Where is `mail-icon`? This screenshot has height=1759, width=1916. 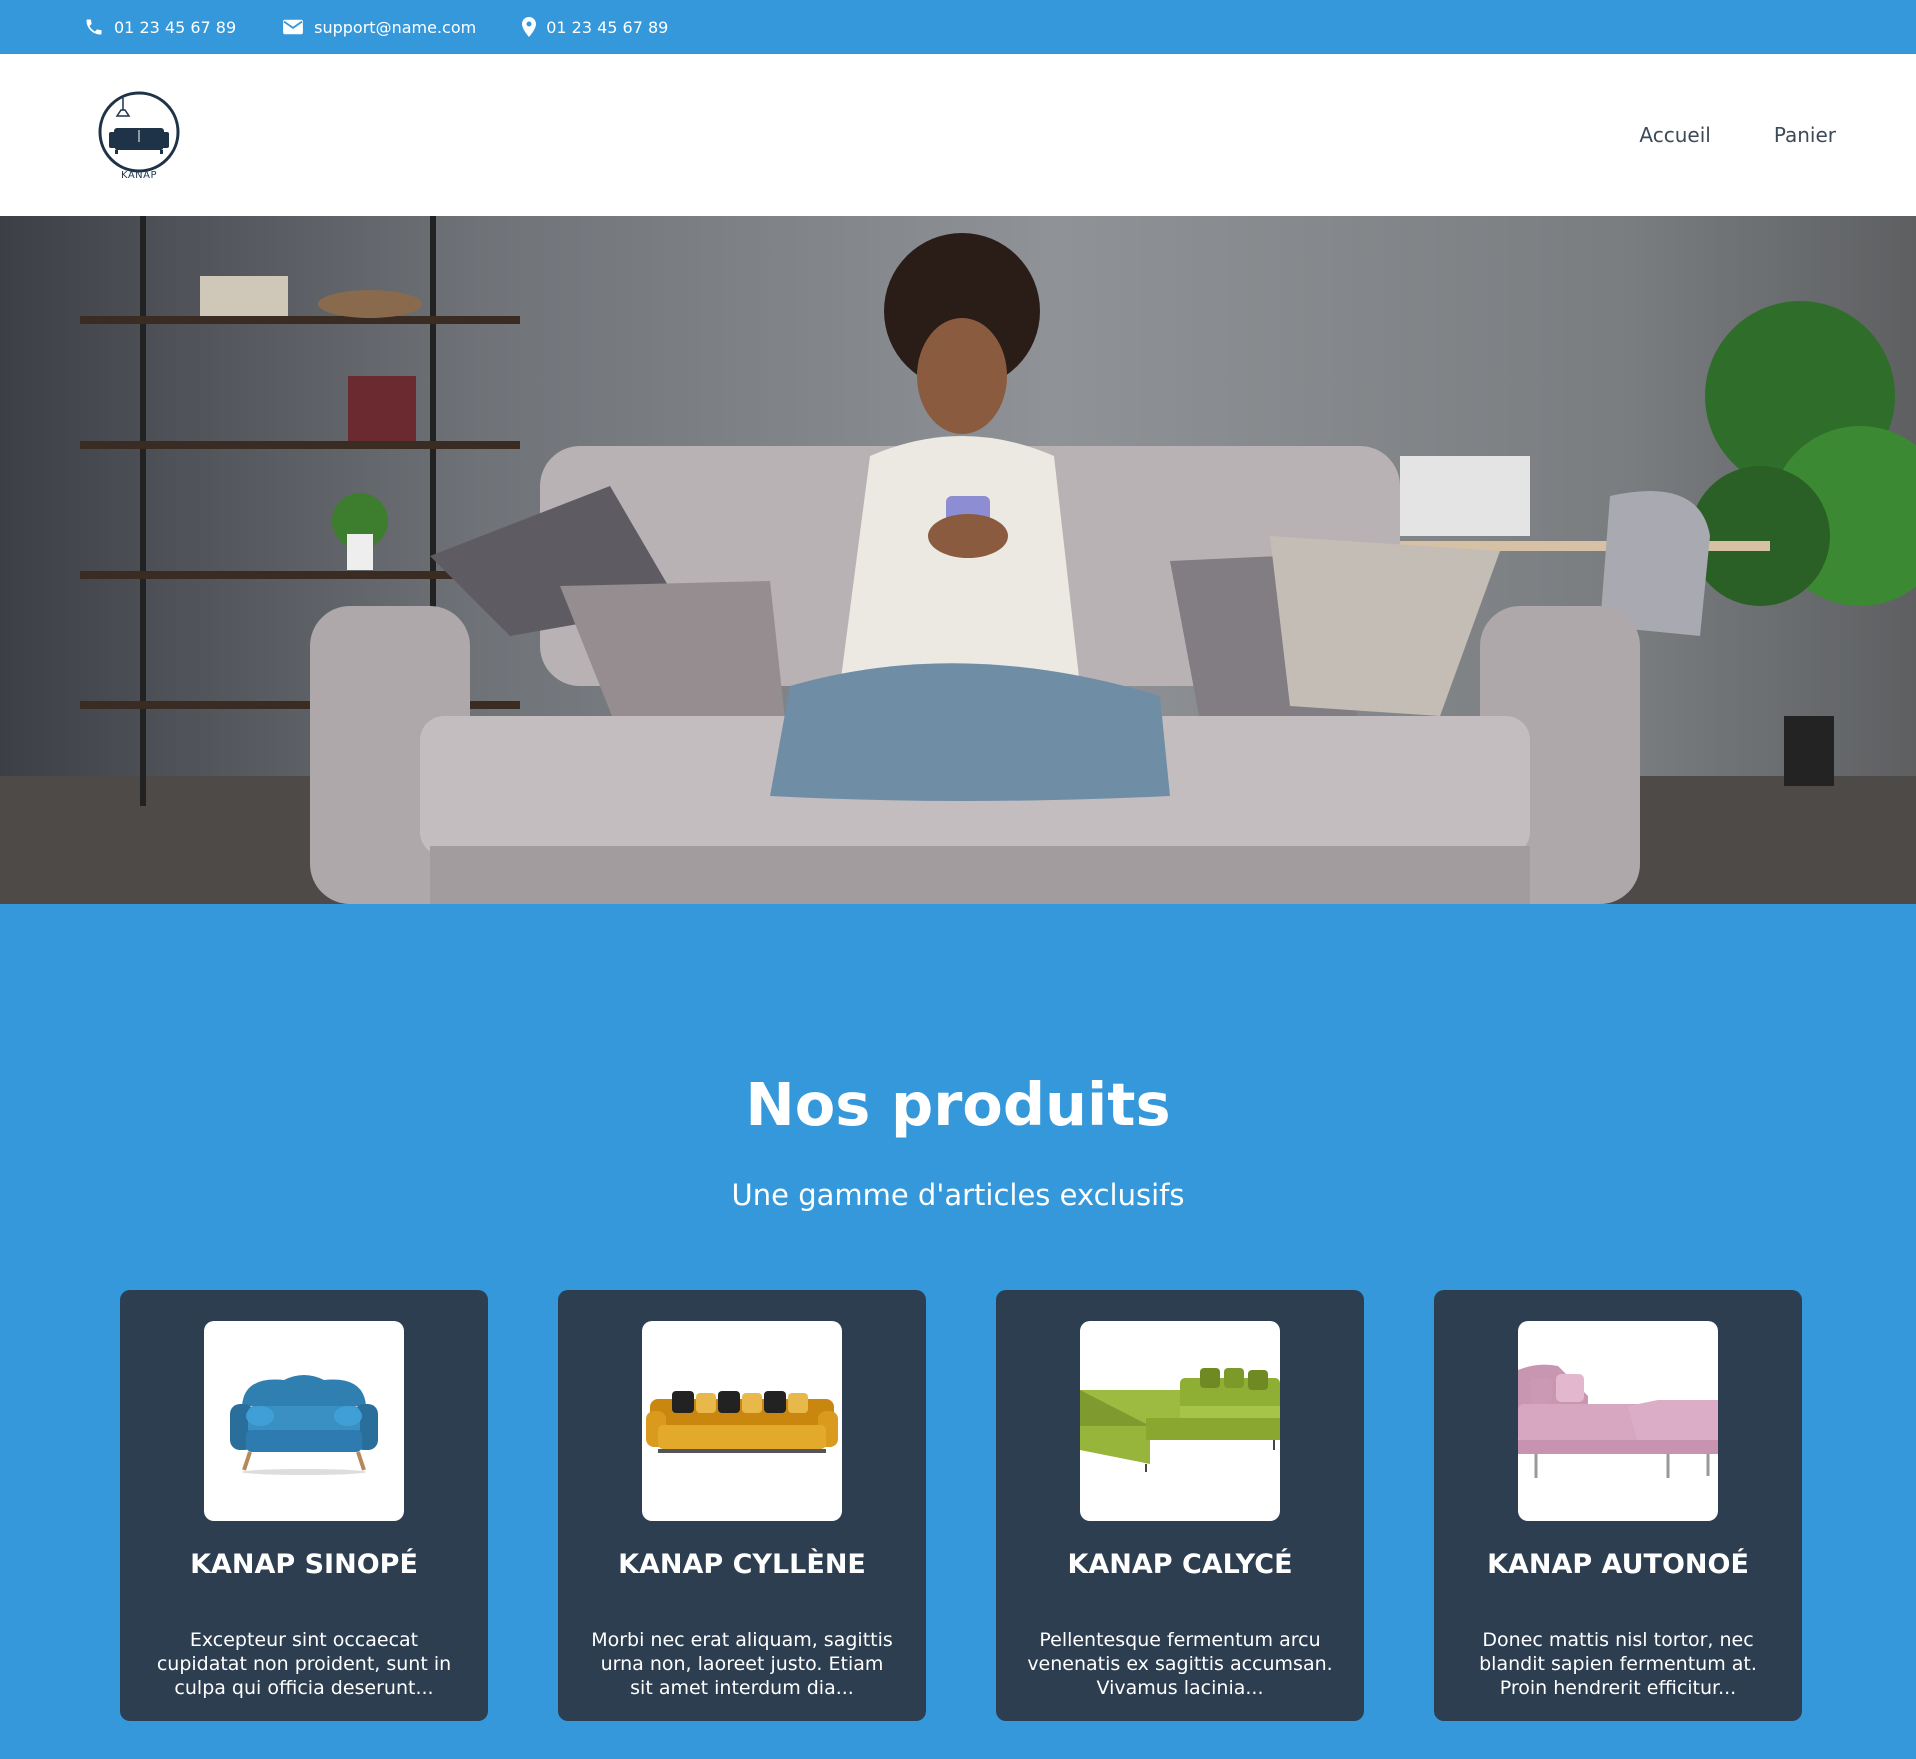
mail-icon is located at coordinates (293, 27).